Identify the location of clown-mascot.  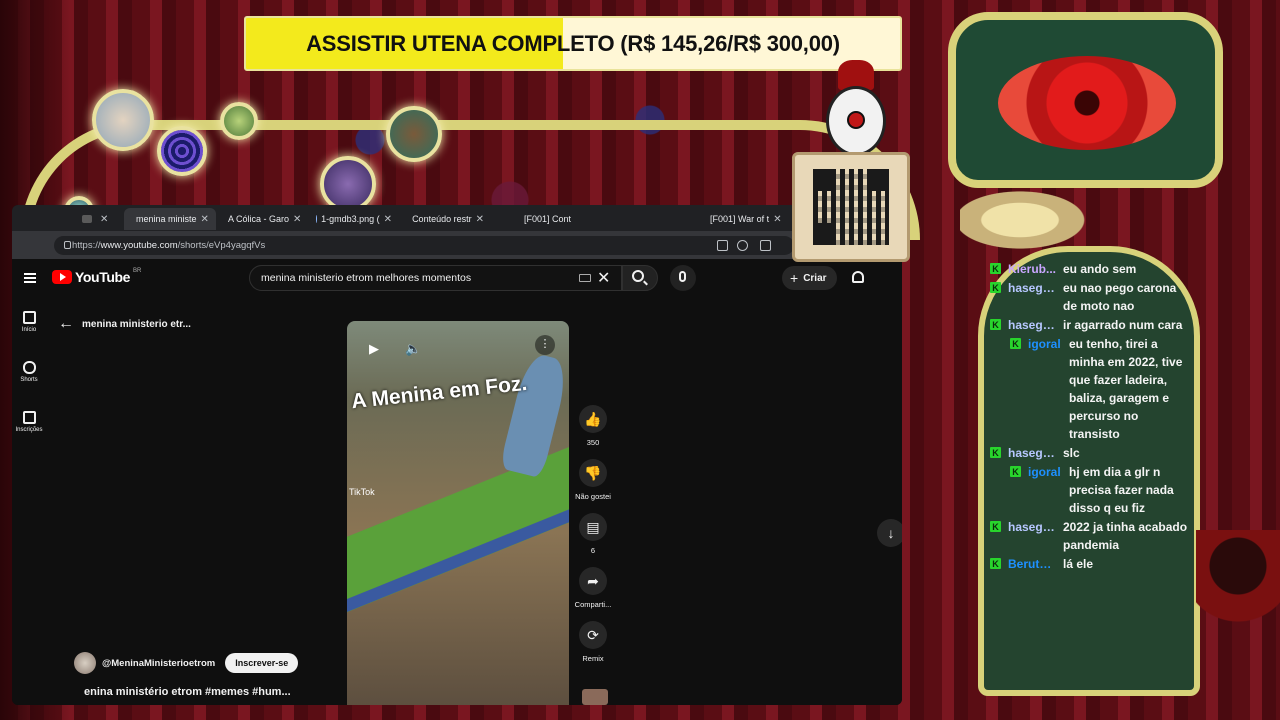
(856, 121).